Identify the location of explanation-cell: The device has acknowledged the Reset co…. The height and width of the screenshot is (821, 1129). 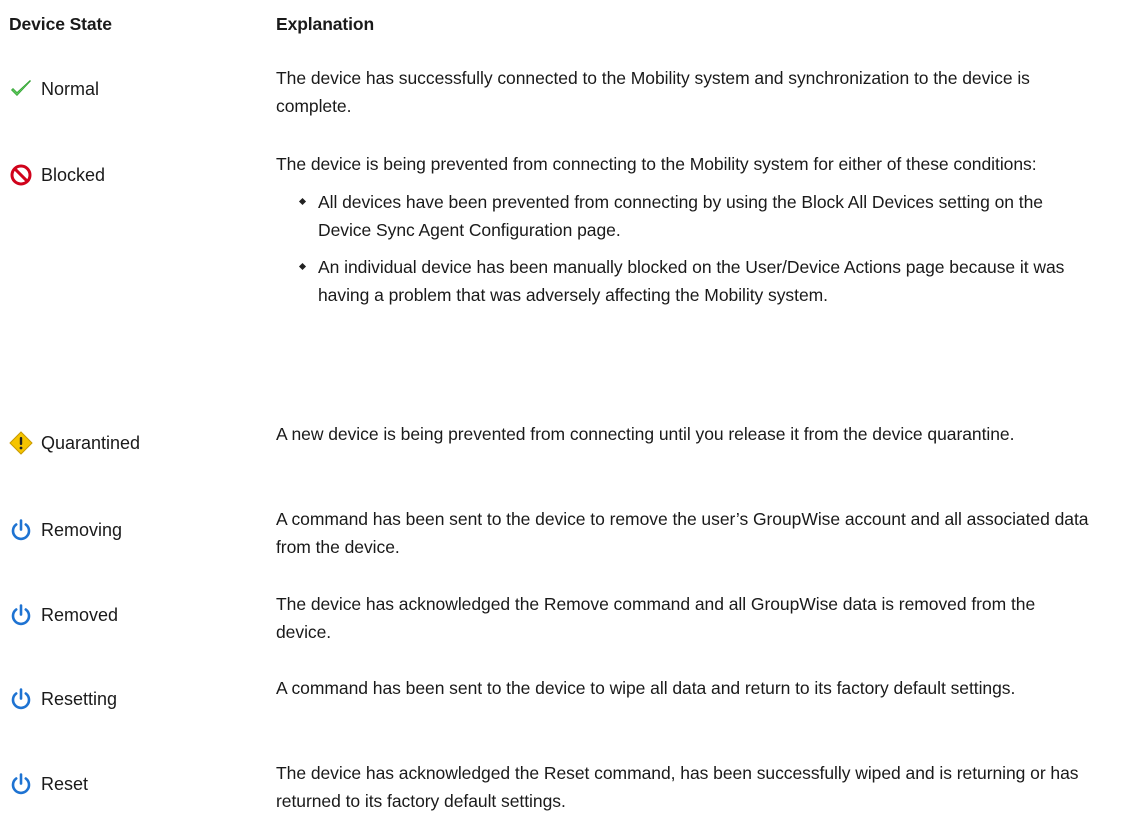
(677, 787).